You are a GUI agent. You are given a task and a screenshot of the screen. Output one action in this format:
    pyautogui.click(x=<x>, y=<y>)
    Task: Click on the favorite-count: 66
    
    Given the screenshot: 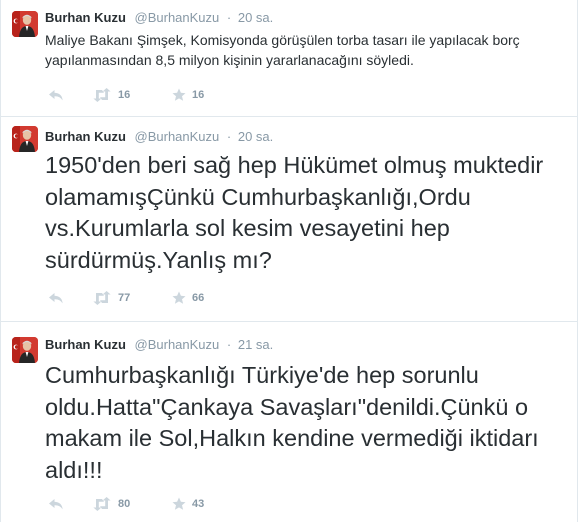 What is the action you would take?
    pyautogui.click(x=198, y=298)
    